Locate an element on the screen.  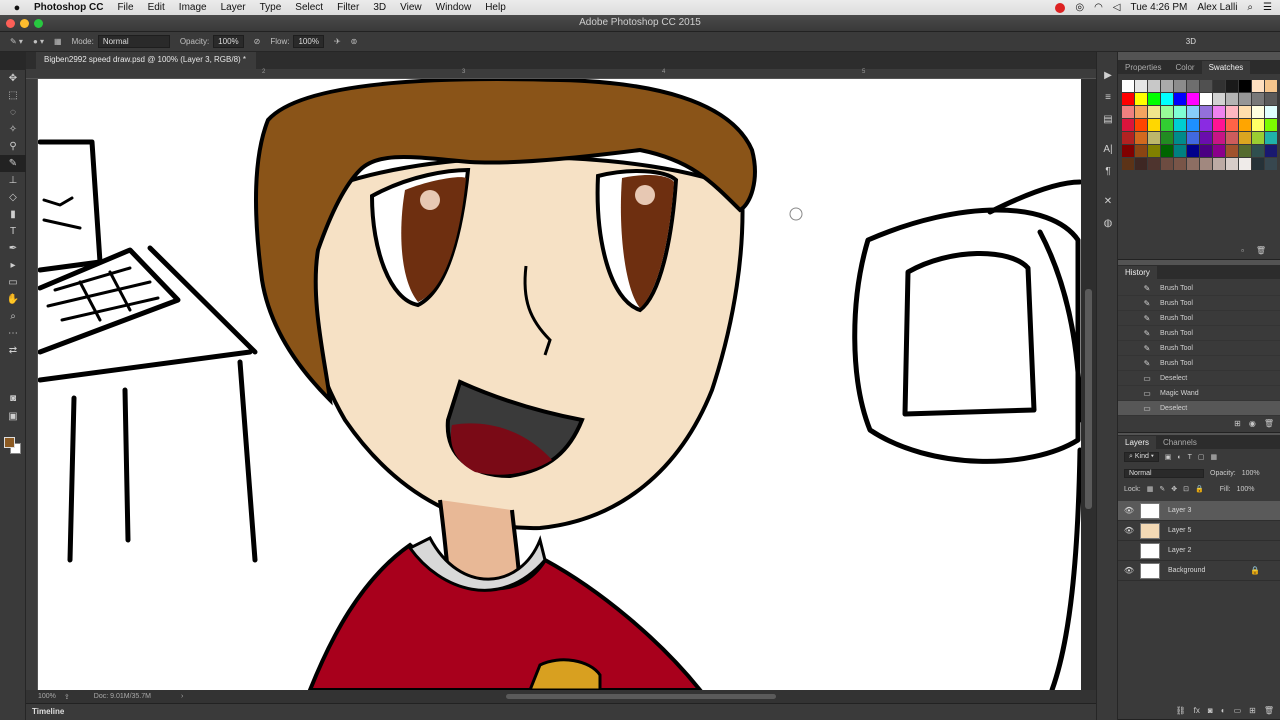
eraser-tool-icon: ◇ is located at coordinates (13, 197).